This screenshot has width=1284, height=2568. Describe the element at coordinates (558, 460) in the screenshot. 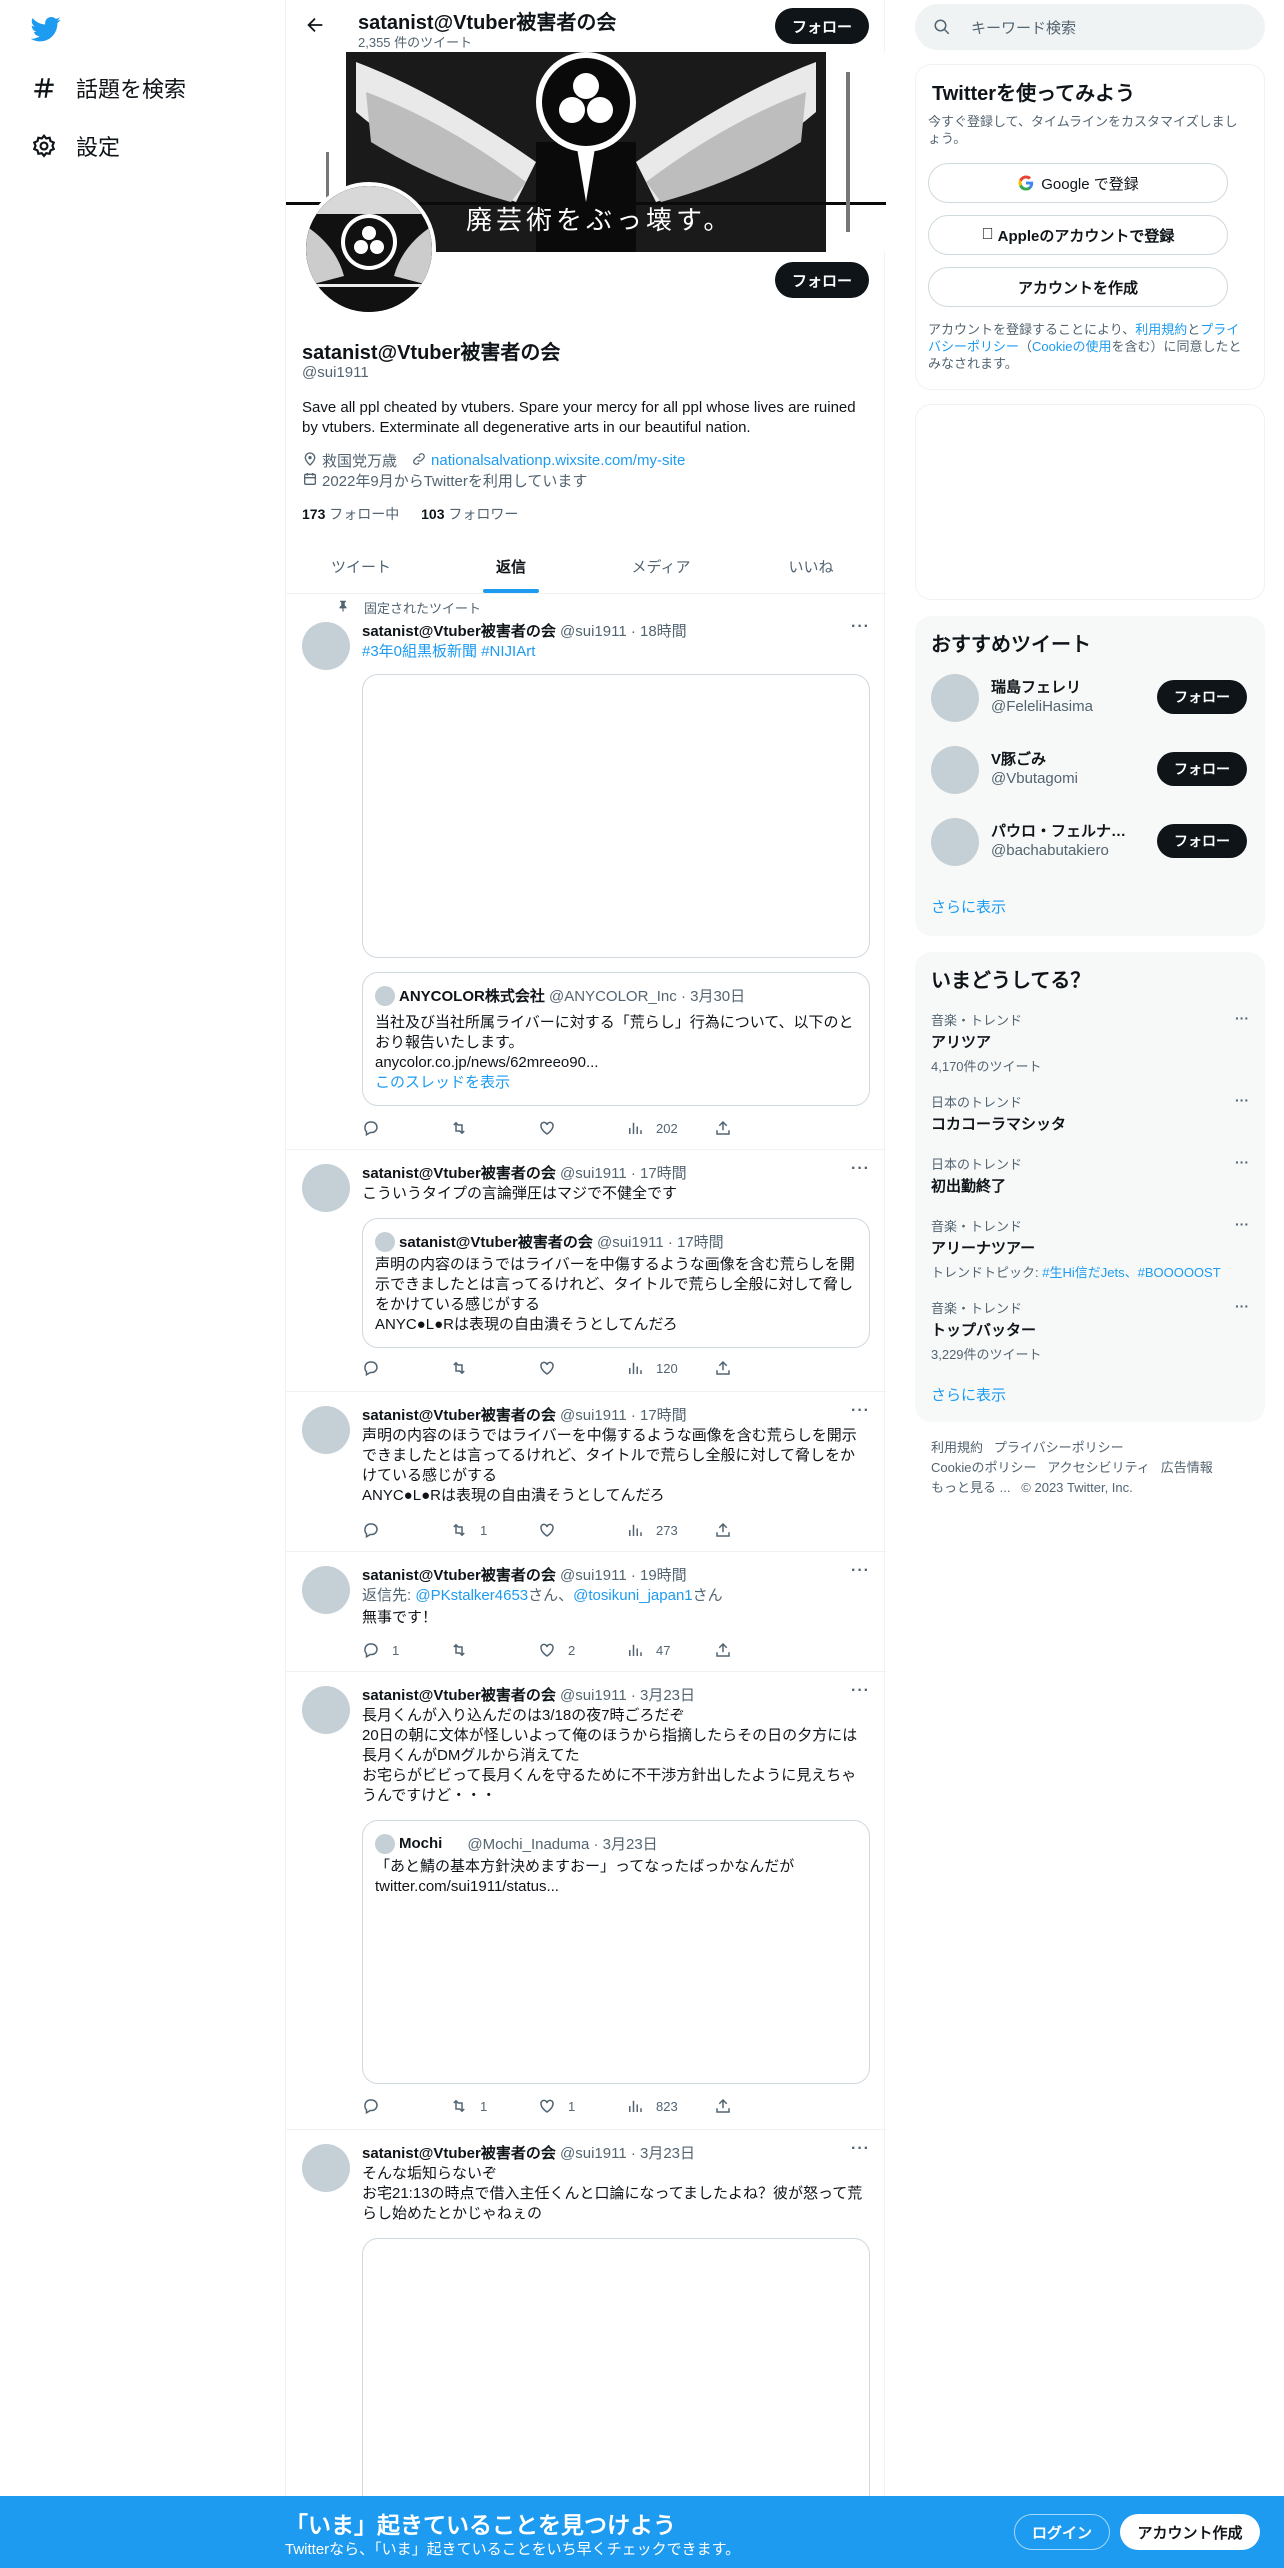

I see `profile-website-link: nationalsalvationp.wixsite.com/my-site` at that location.